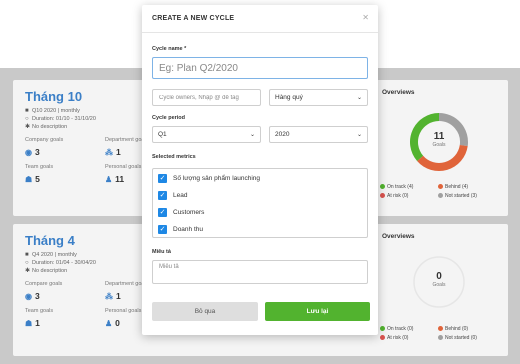 The height and width of the screenshot is (364, 520). I want to click on period-value: Q1, so click(162, 134).